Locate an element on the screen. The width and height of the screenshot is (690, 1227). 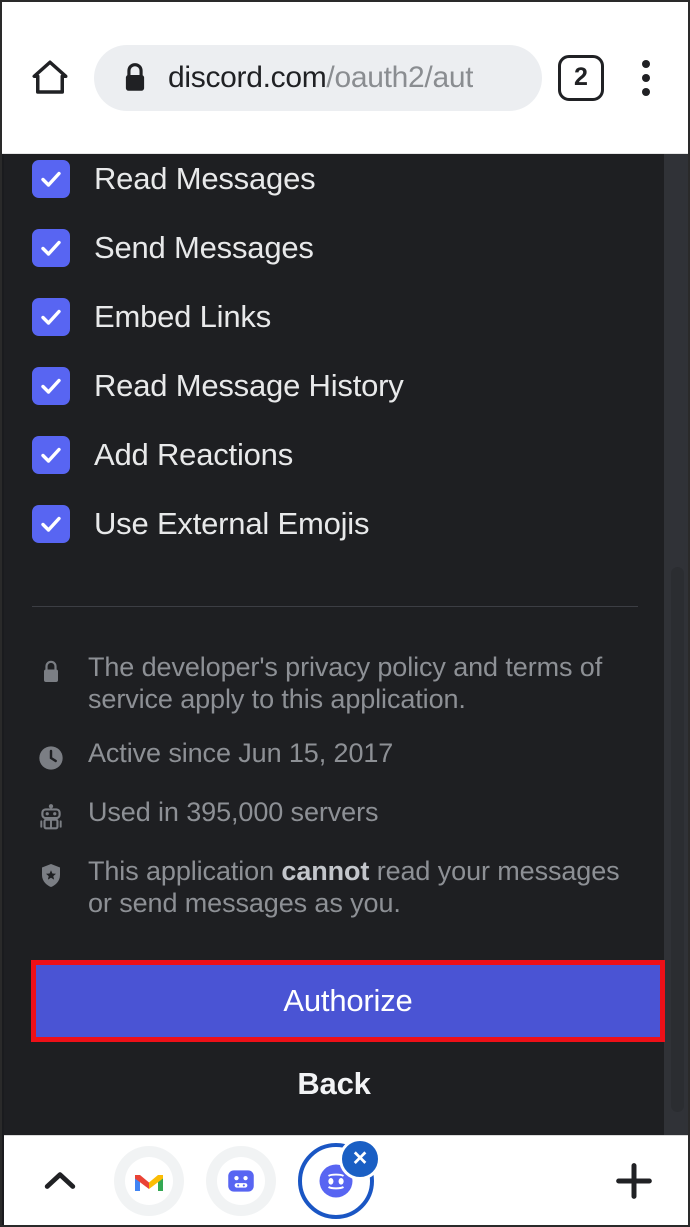
info-text-before: This application is located at coordinates (185, 870).